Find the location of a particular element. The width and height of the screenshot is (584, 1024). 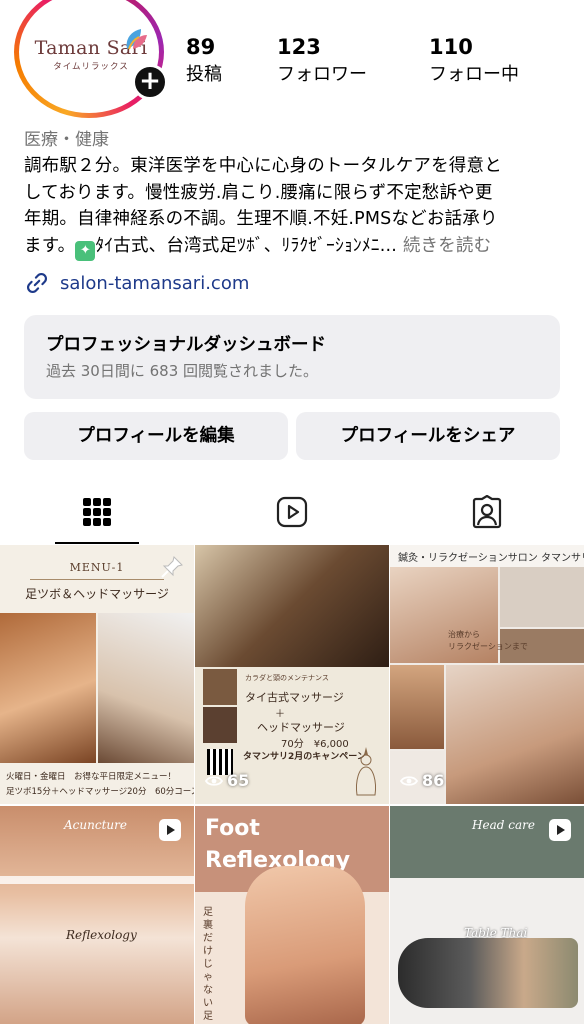

vertical-caption: 足裏だけじゃない足の is located at coordinates (208, 964).